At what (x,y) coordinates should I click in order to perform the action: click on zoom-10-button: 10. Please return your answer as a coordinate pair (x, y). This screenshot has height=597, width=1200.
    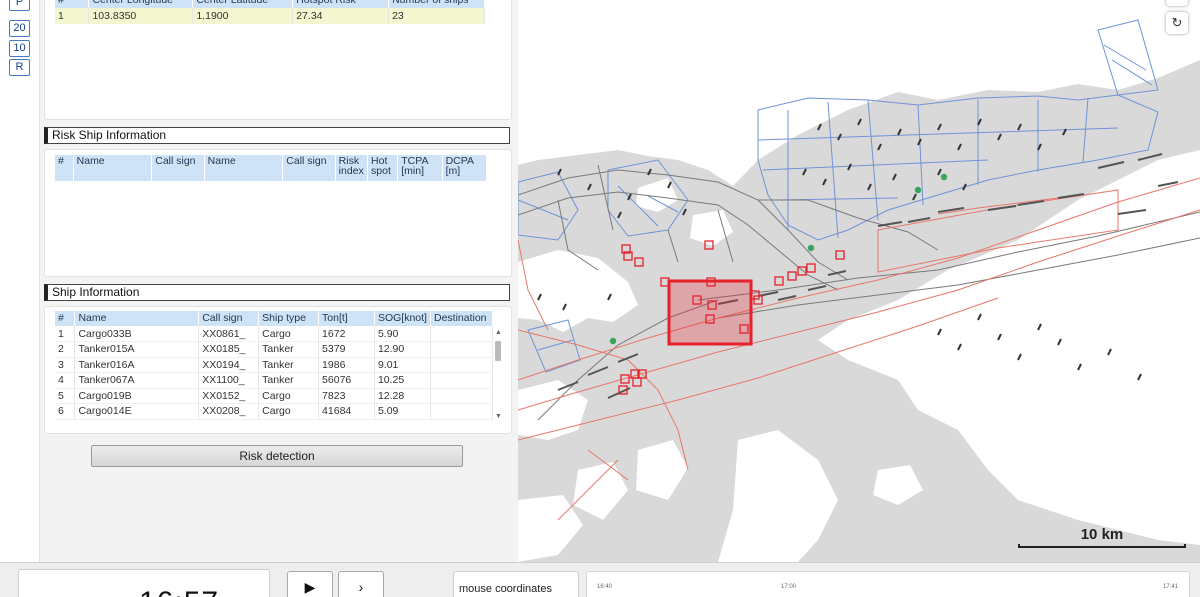
    Looking at the image, I should click on (19, 48).